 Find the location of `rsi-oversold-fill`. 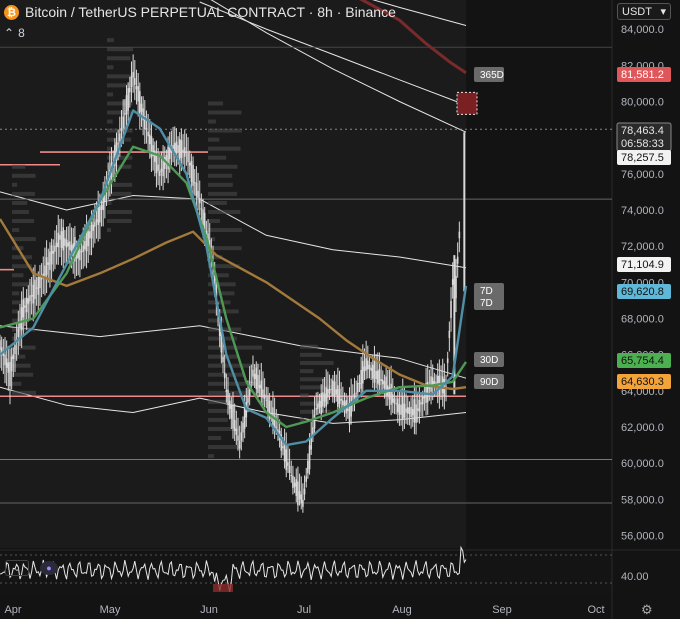

rsi-oversold-fill is located at coordinates (223, 588).